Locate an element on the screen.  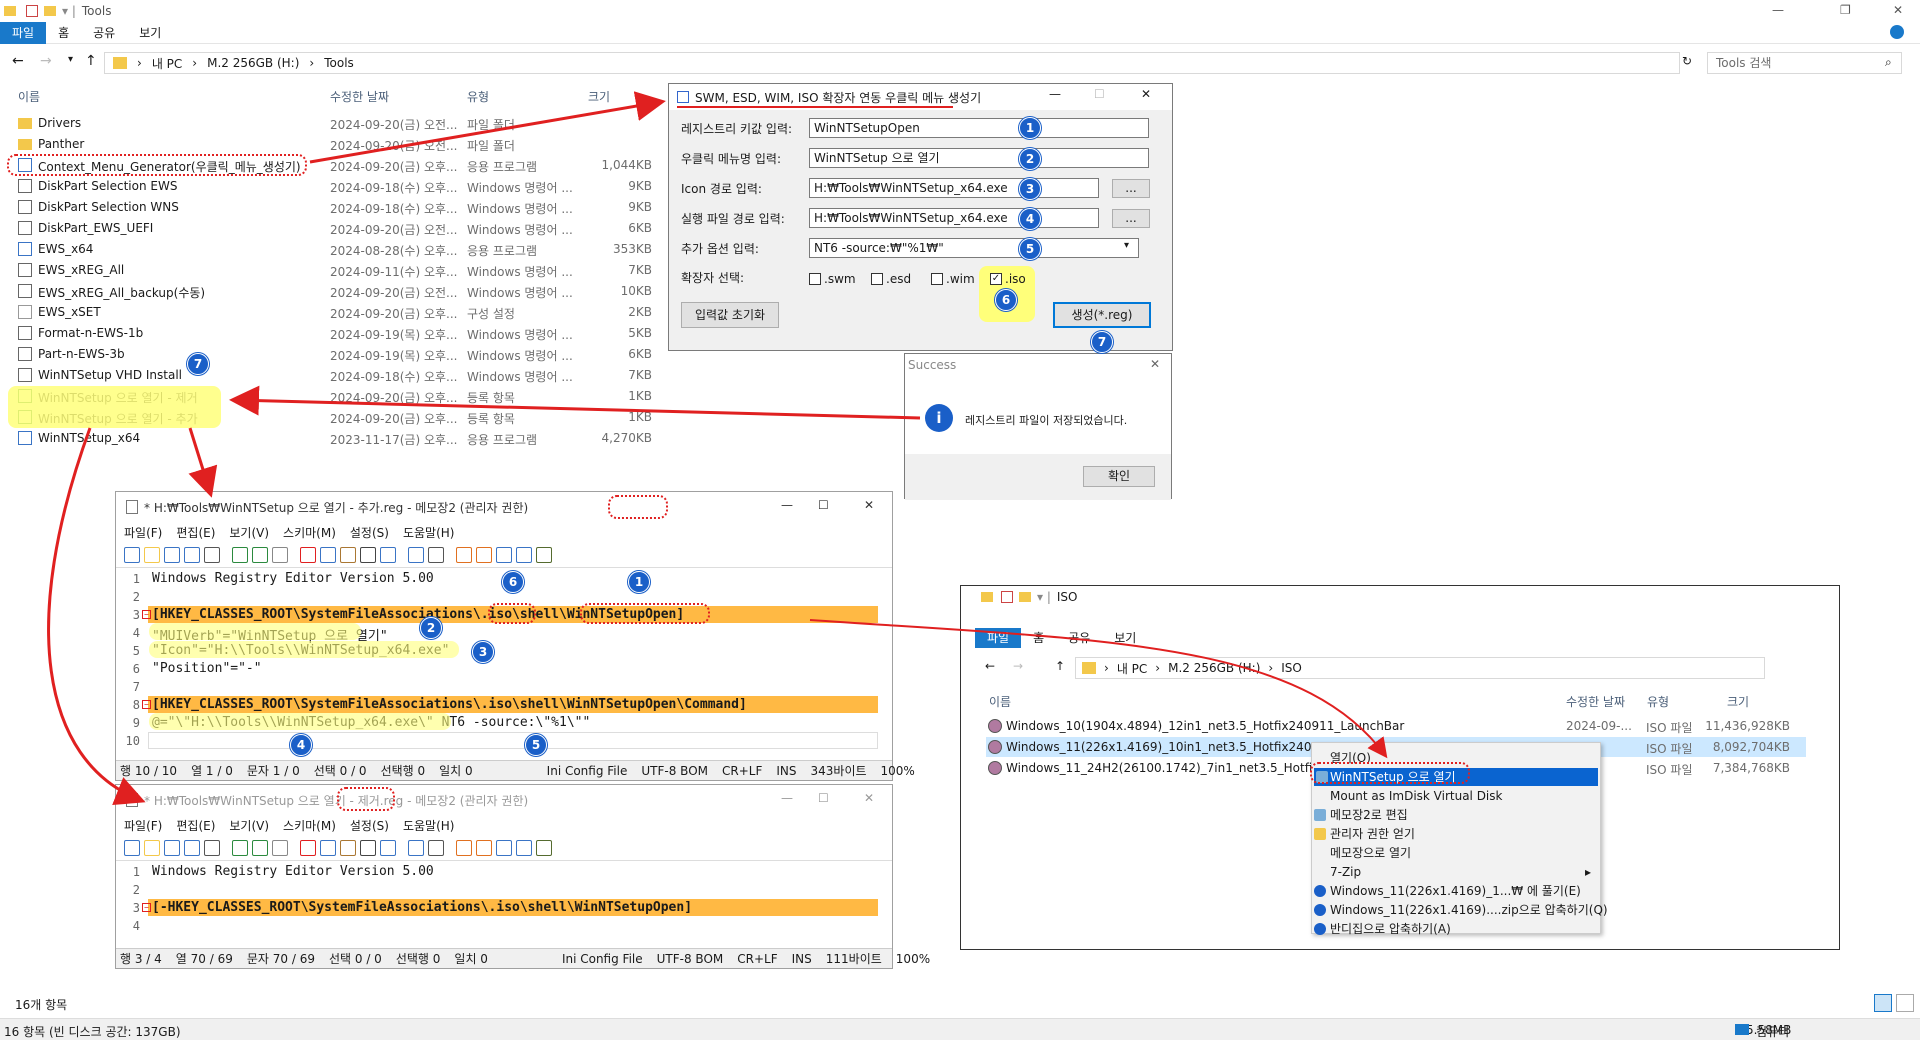
reg-key-input: WinNTSetupOpen is located at coordinates (979, 128).